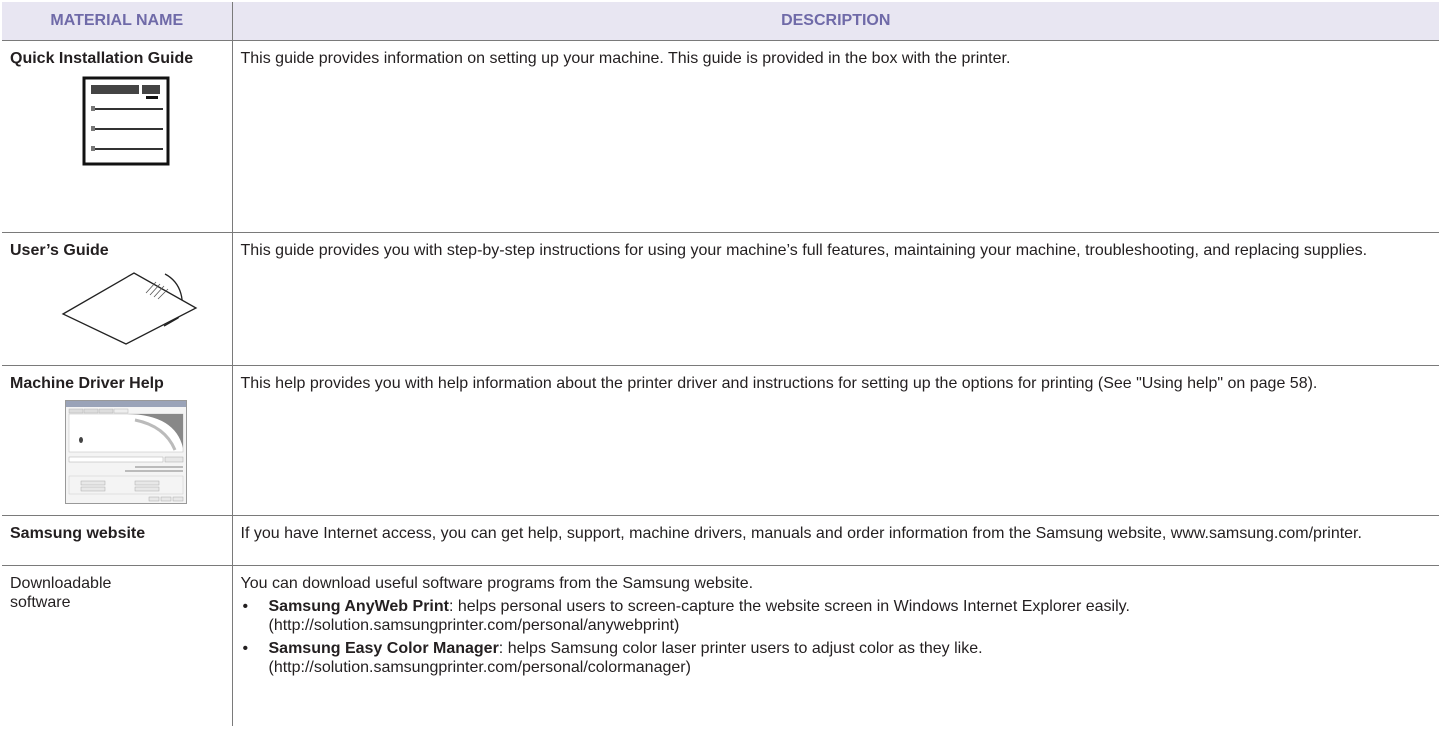 This screenshot has width=1442, height=729. What do you see at coordinates (87, 383) in the screenshot?
I see `material-name: Machine Driver Help` at bounding box center [87, 383].